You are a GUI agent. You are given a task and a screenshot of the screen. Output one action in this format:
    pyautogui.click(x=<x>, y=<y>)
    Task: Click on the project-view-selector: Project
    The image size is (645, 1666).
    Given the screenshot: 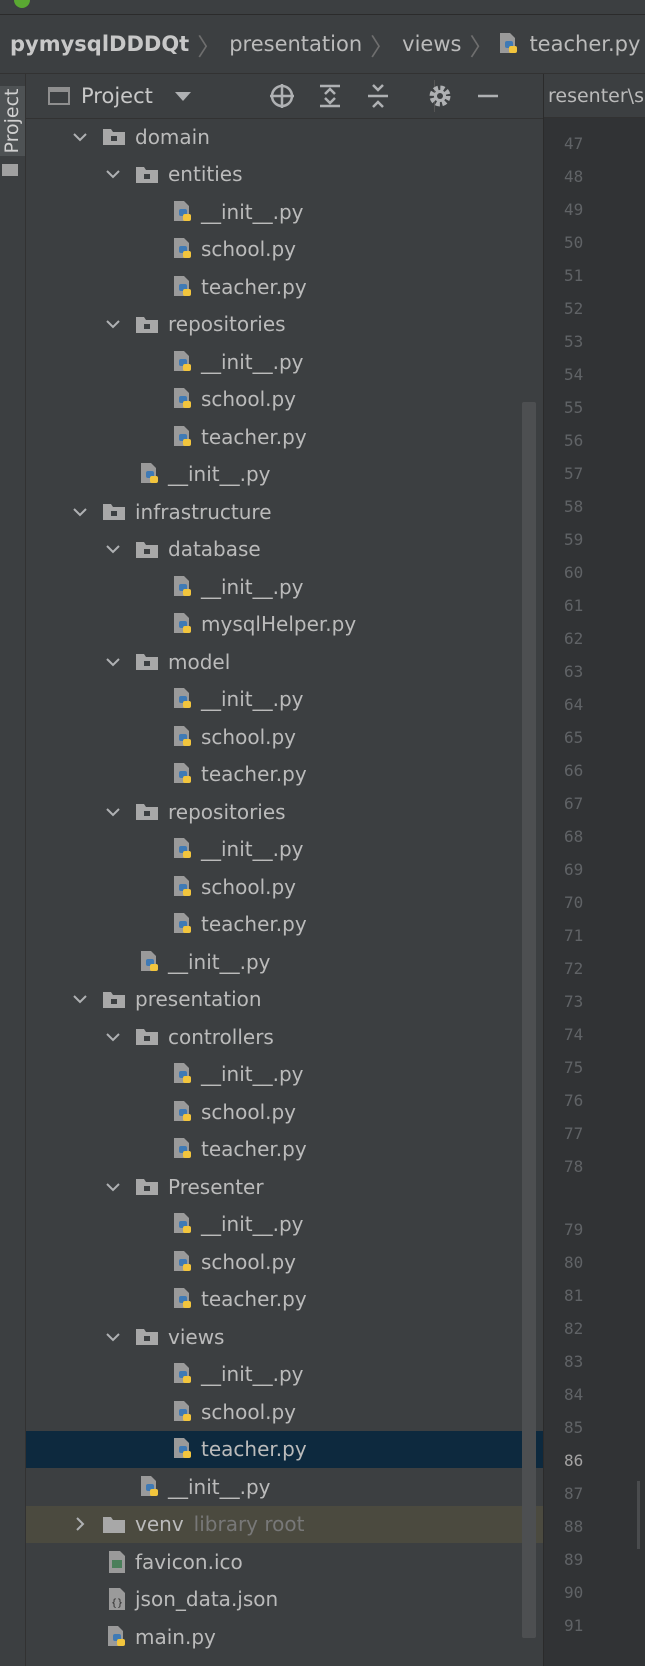 What is the action you would take?
    pyautogui.click(x=119, y=96)
    